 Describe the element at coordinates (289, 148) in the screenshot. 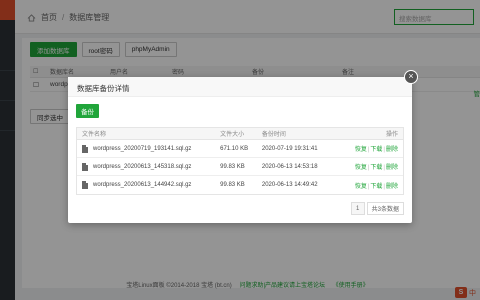

I see `backup-time: 2020-07-19 19:31:41` at that location.